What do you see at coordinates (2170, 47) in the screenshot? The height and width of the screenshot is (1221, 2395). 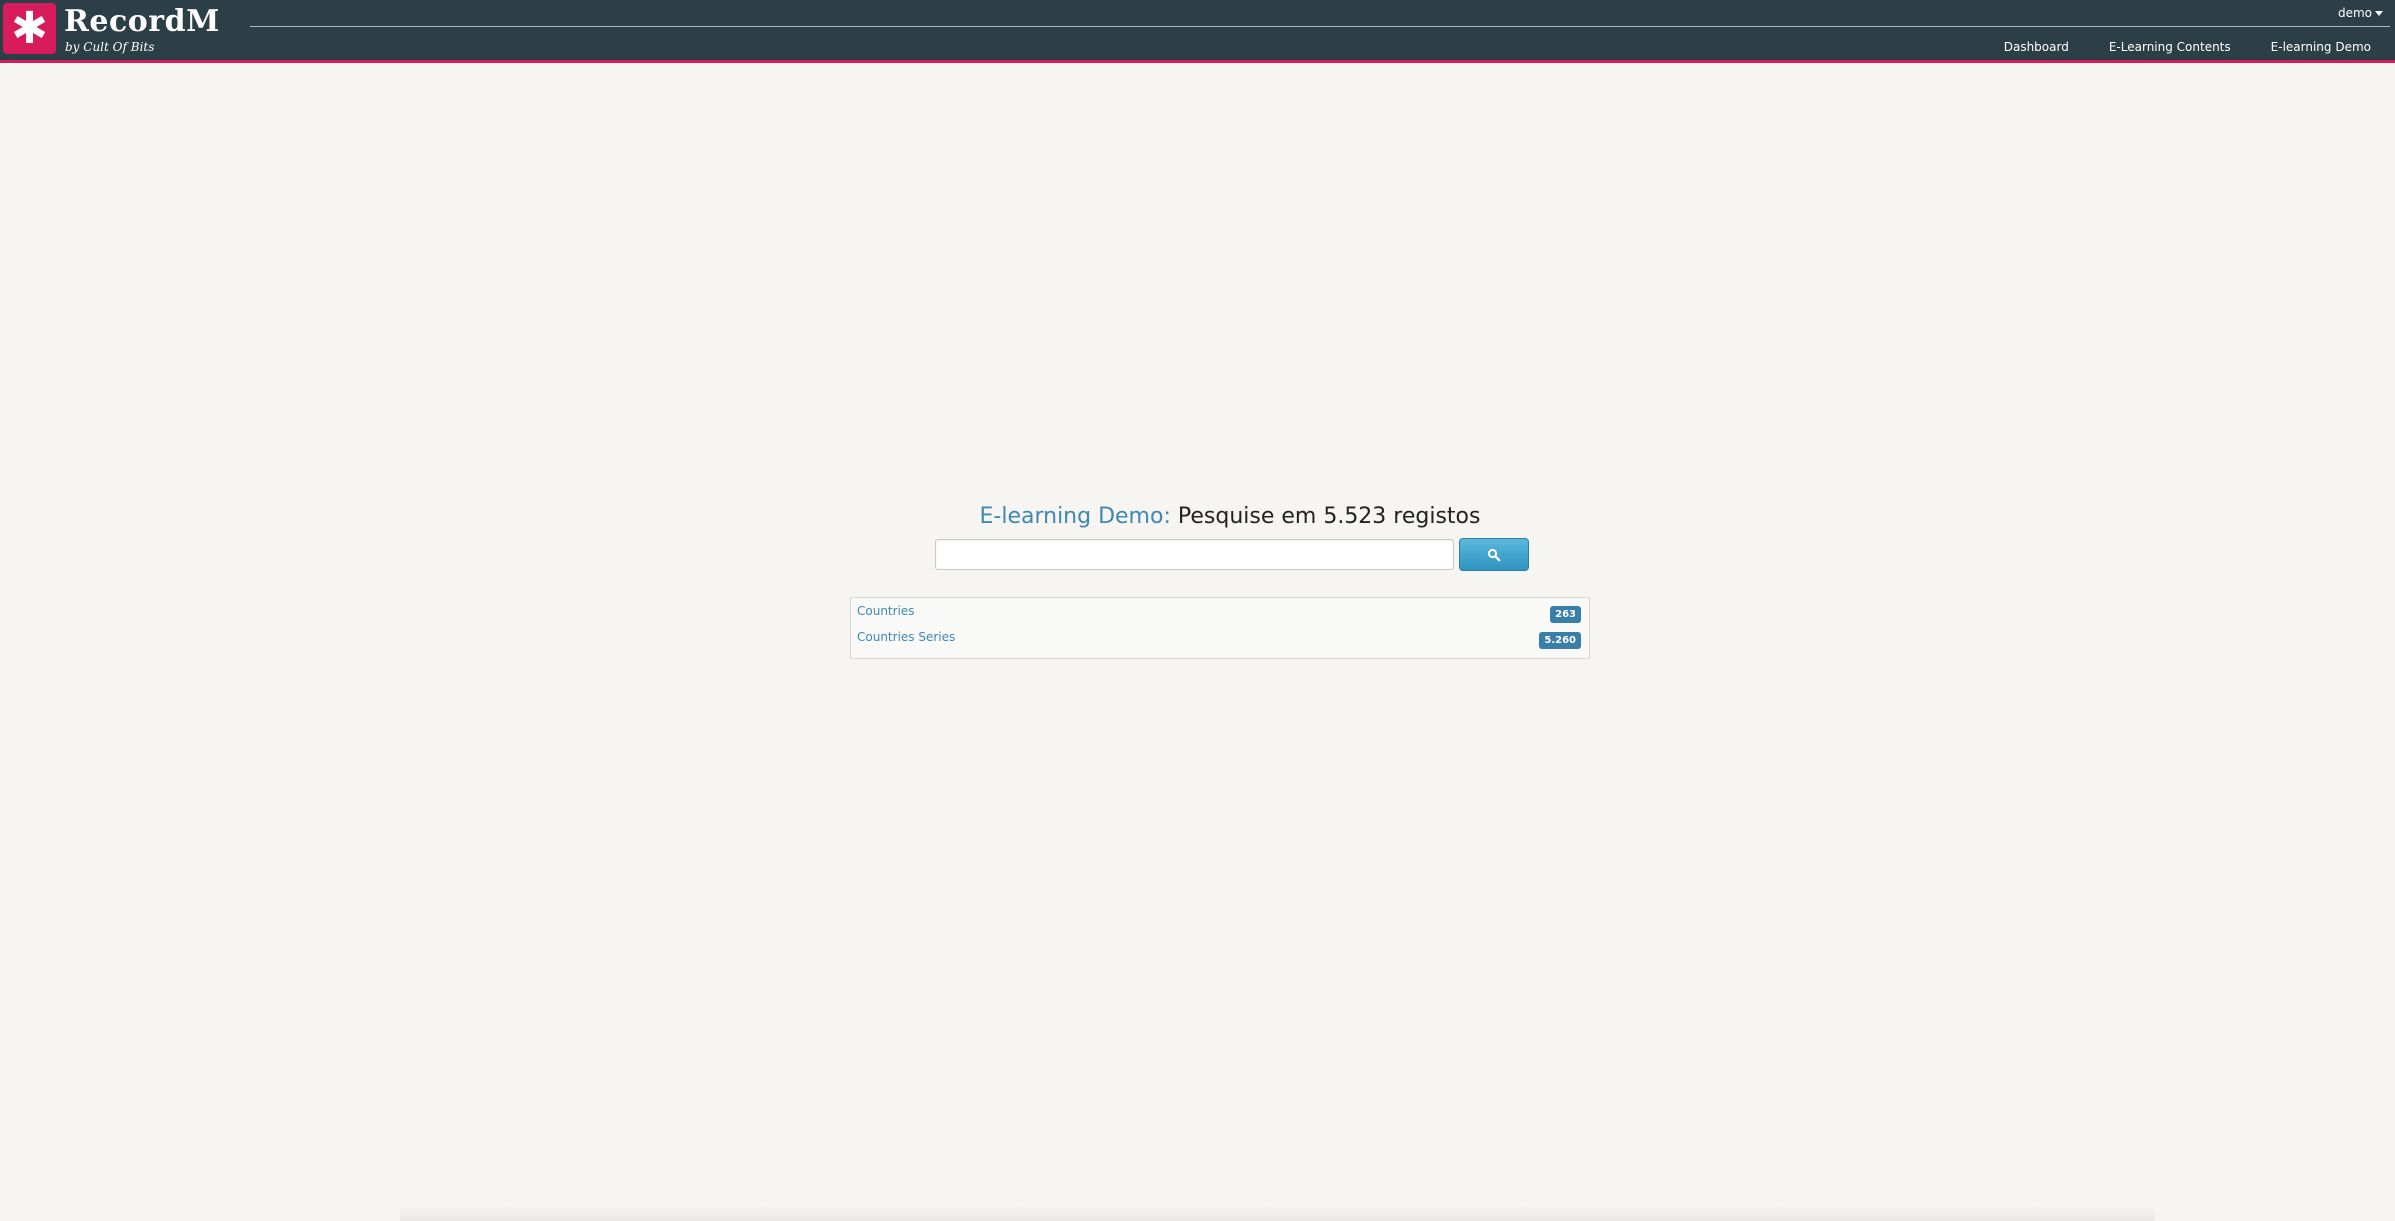 I see `nav-elearning-contents: E-Learning Contents` at bounding box center [2170, 47].